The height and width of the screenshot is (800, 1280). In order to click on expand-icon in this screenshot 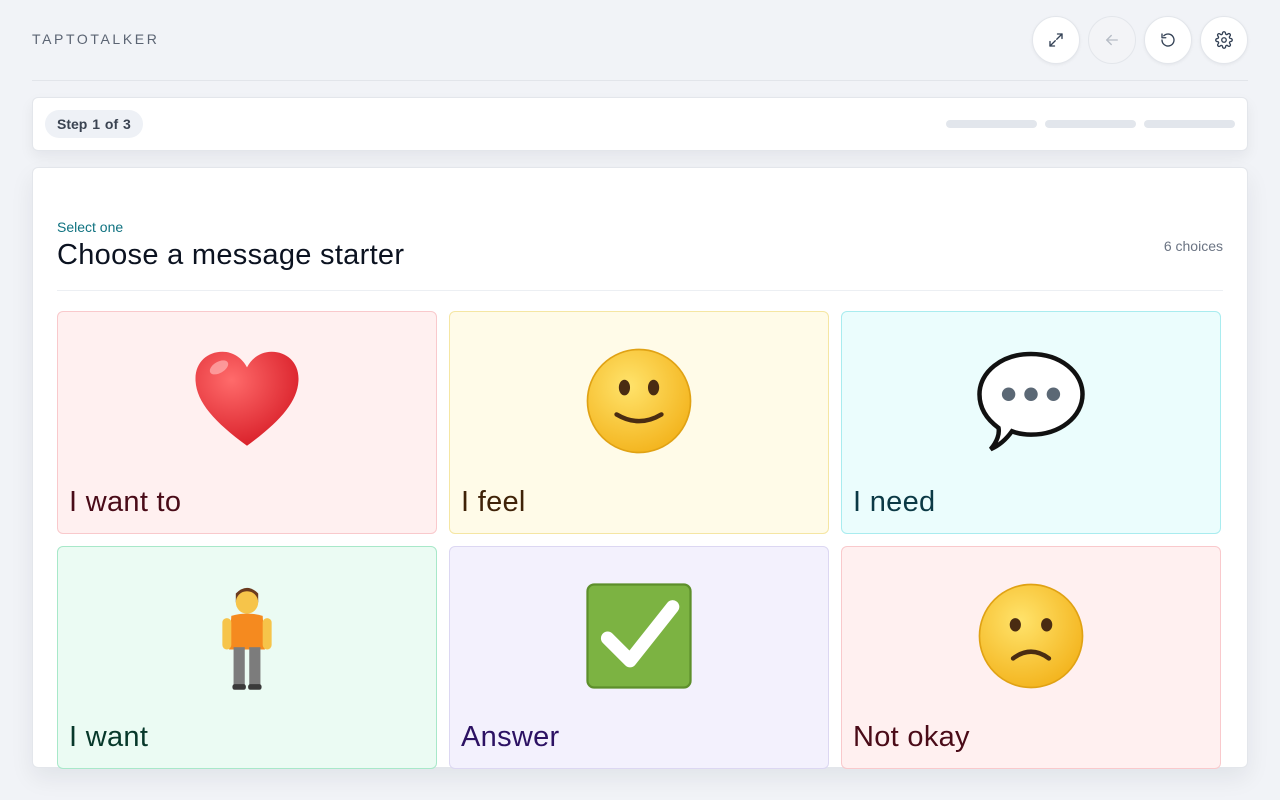, I will do `click(1056, 40)`.